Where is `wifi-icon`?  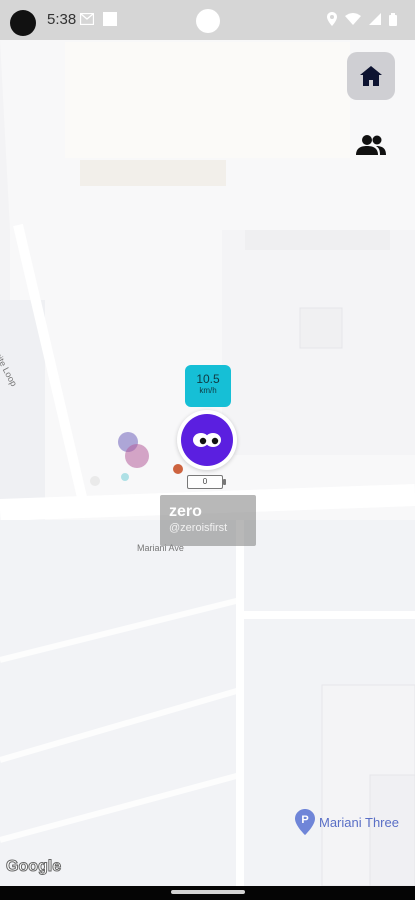
wifi-icon is located at coordinates (353, 19).